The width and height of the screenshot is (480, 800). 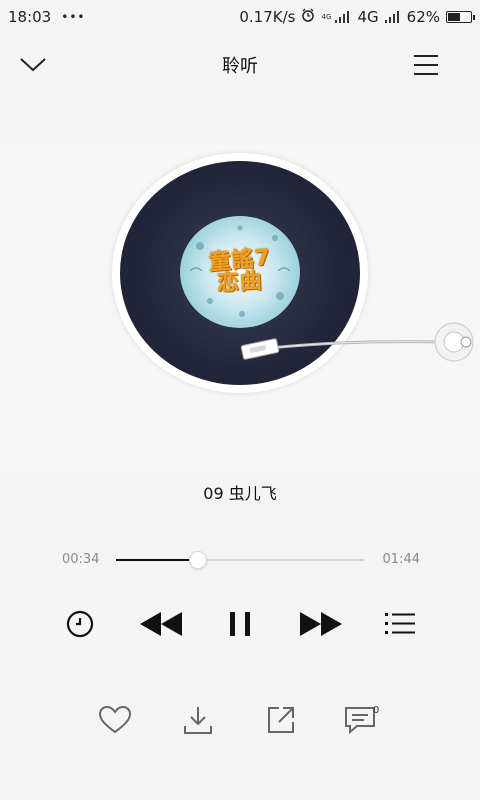 I want to click on rewind-icon, so click(x=161, y=624).